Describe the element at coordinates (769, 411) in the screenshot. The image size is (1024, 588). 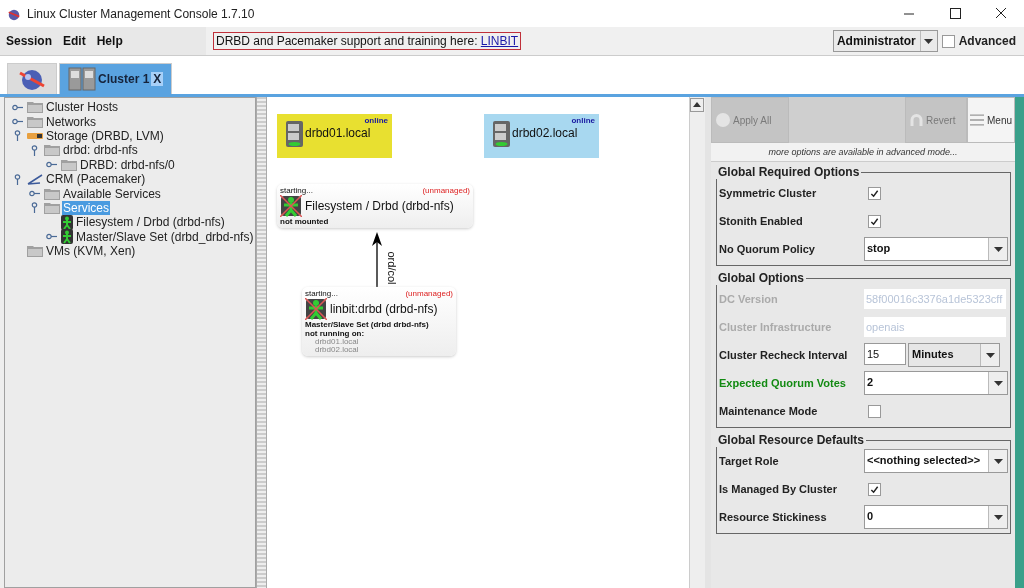
I see `option-label: Maintenance Mode` at that location.